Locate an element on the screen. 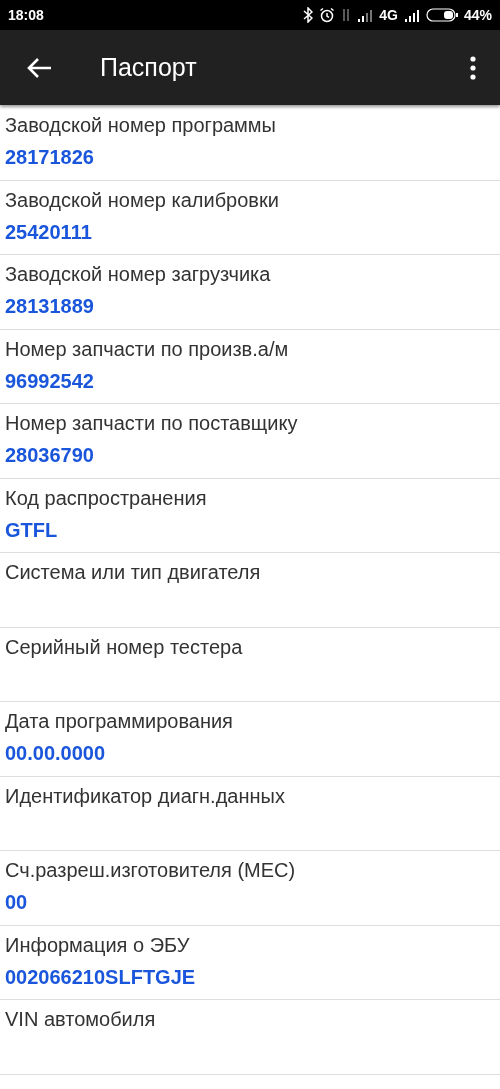 This screenshot has width=500, height=1089. field-value: 00.00.0000 is located at coordinates (56, 753).